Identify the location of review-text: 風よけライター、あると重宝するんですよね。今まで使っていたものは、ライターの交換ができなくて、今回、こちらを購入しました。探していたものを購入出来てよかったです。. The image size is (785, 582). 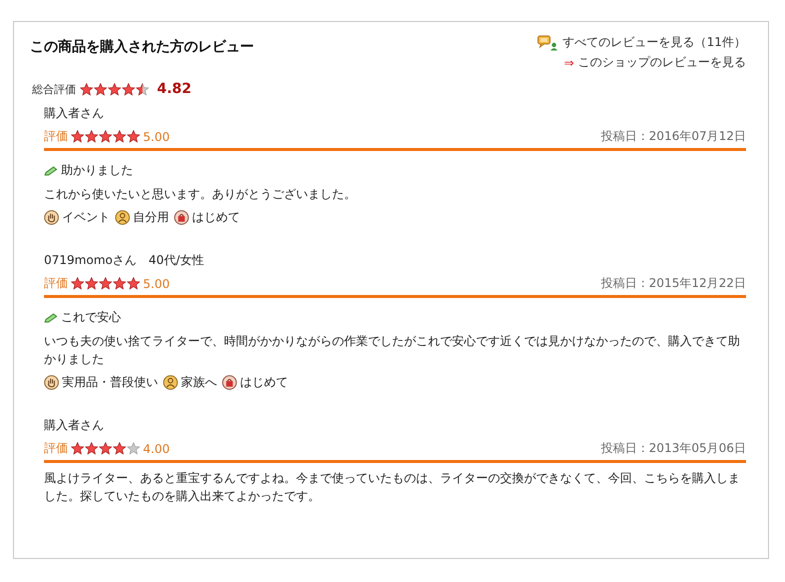
(392, 487).